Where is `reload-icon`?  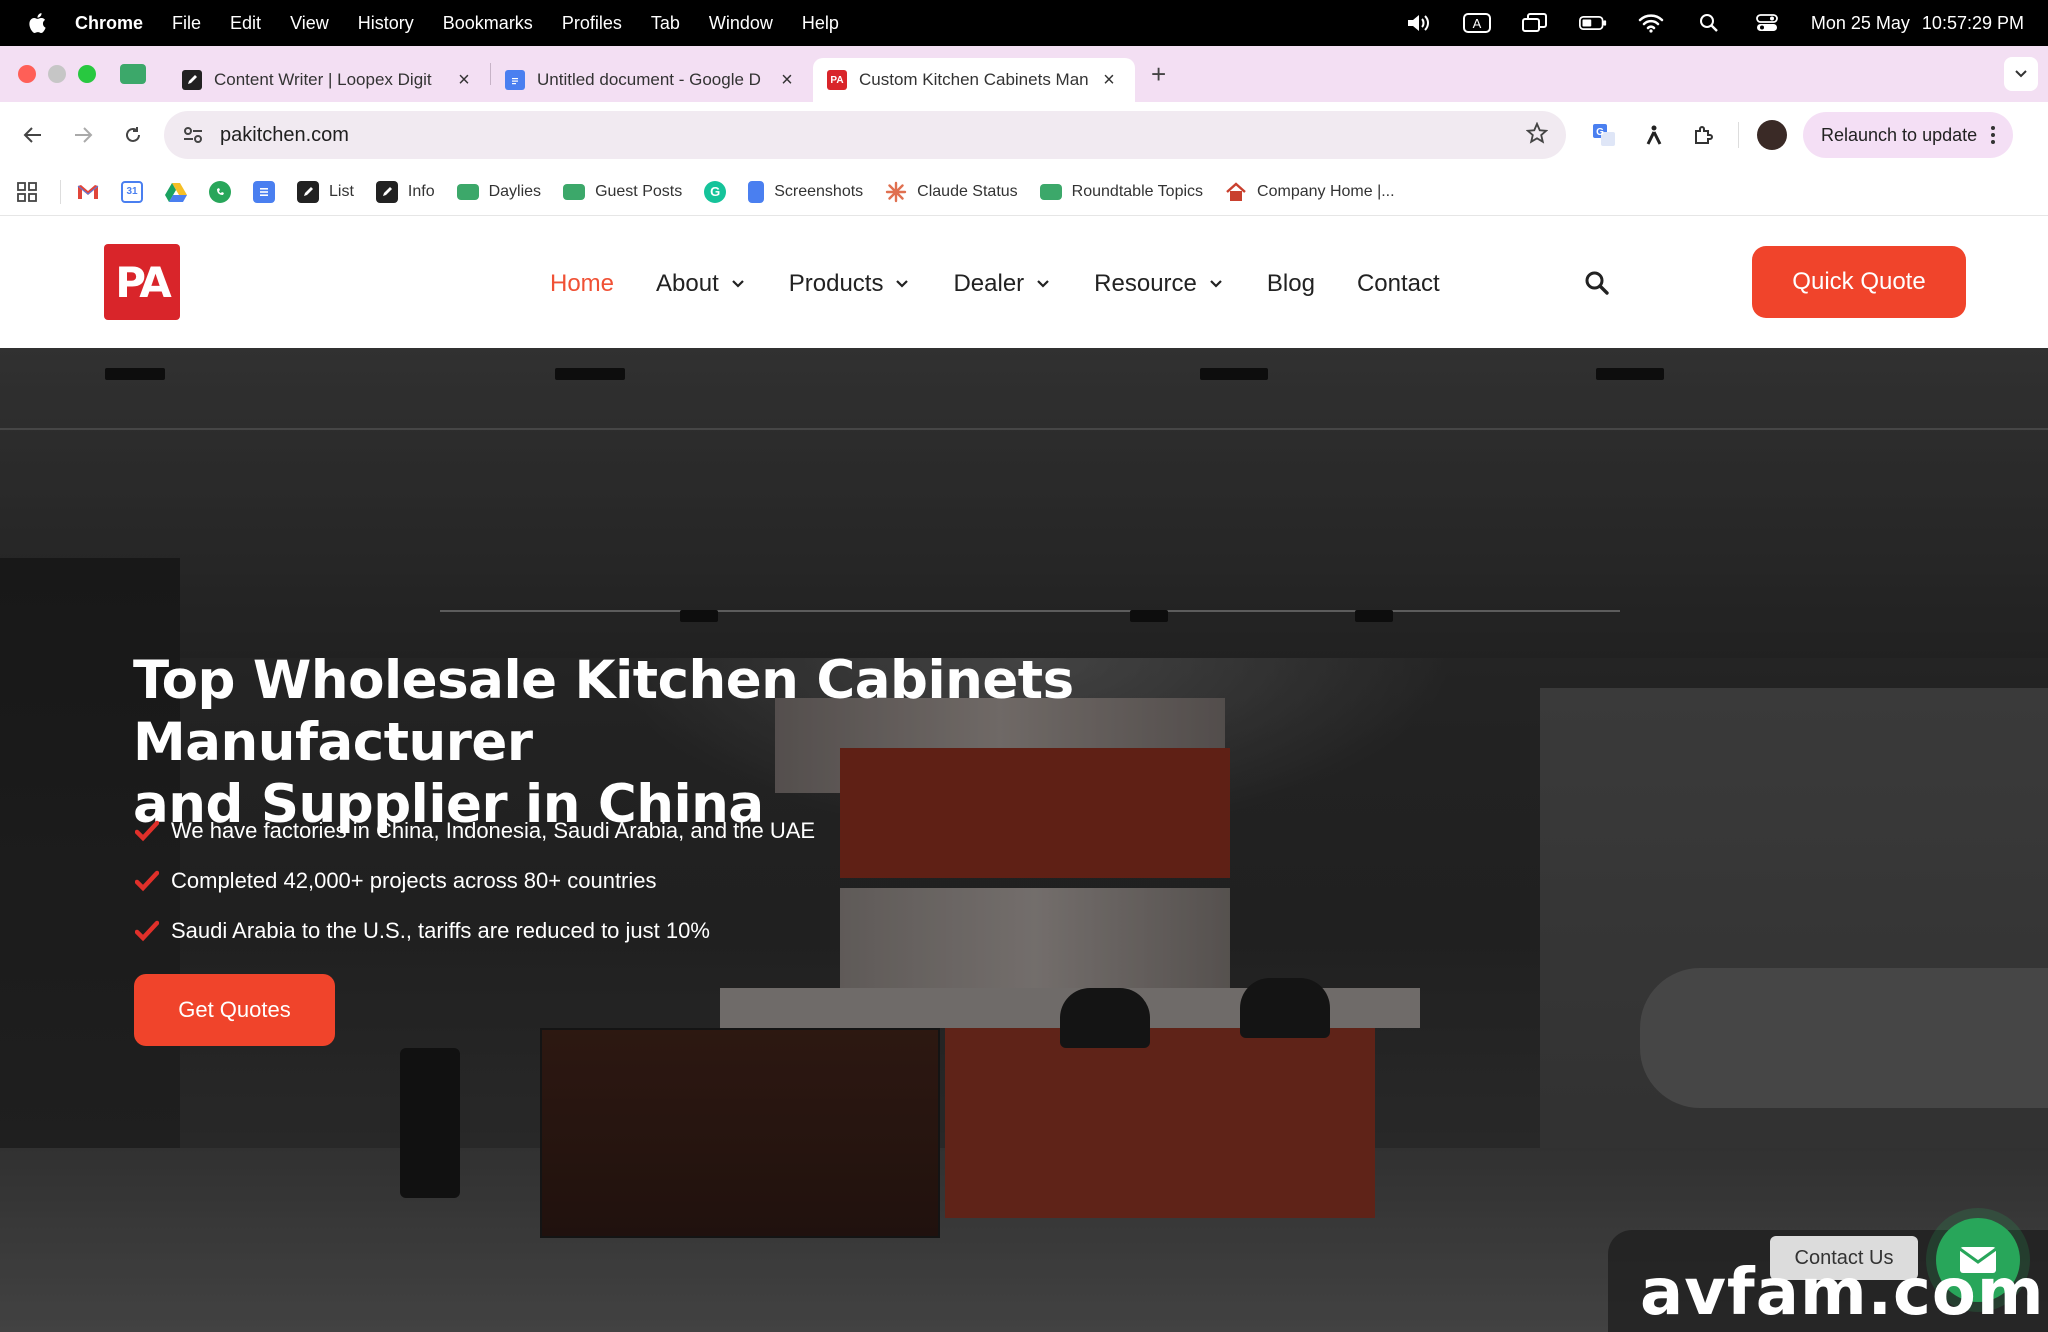 reload-icon is located at coordinates (133, 134).